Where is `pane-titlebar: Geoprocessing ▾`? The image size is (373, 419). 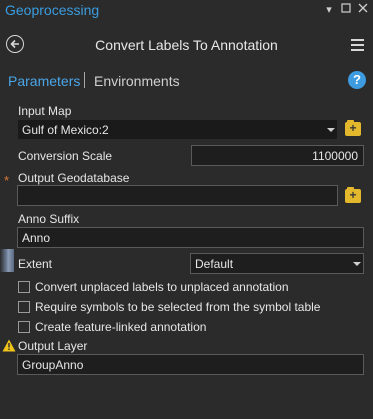
pane-titlebar: Geoprocessing ▾ is located at coordinates (186, 11).